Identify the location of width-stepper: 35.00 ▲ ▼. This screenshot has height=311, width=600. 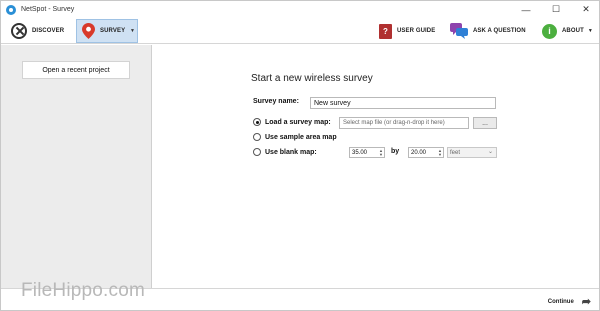
(367, 152).